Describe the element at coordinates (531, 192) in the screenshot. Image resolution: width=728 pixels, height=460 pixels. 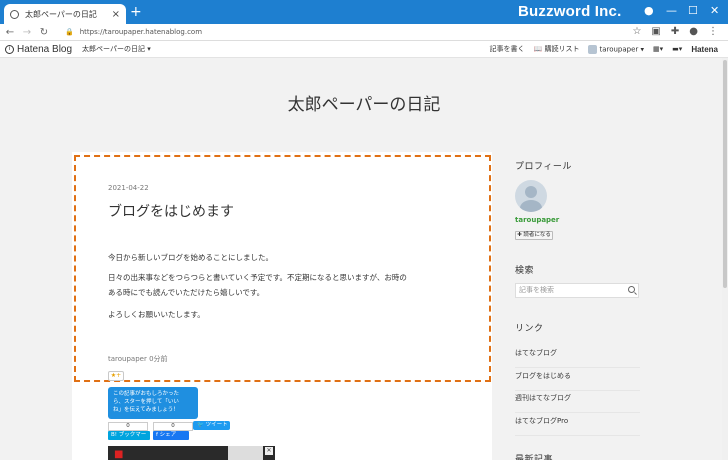
I see `avatar-head-shape` at that location.